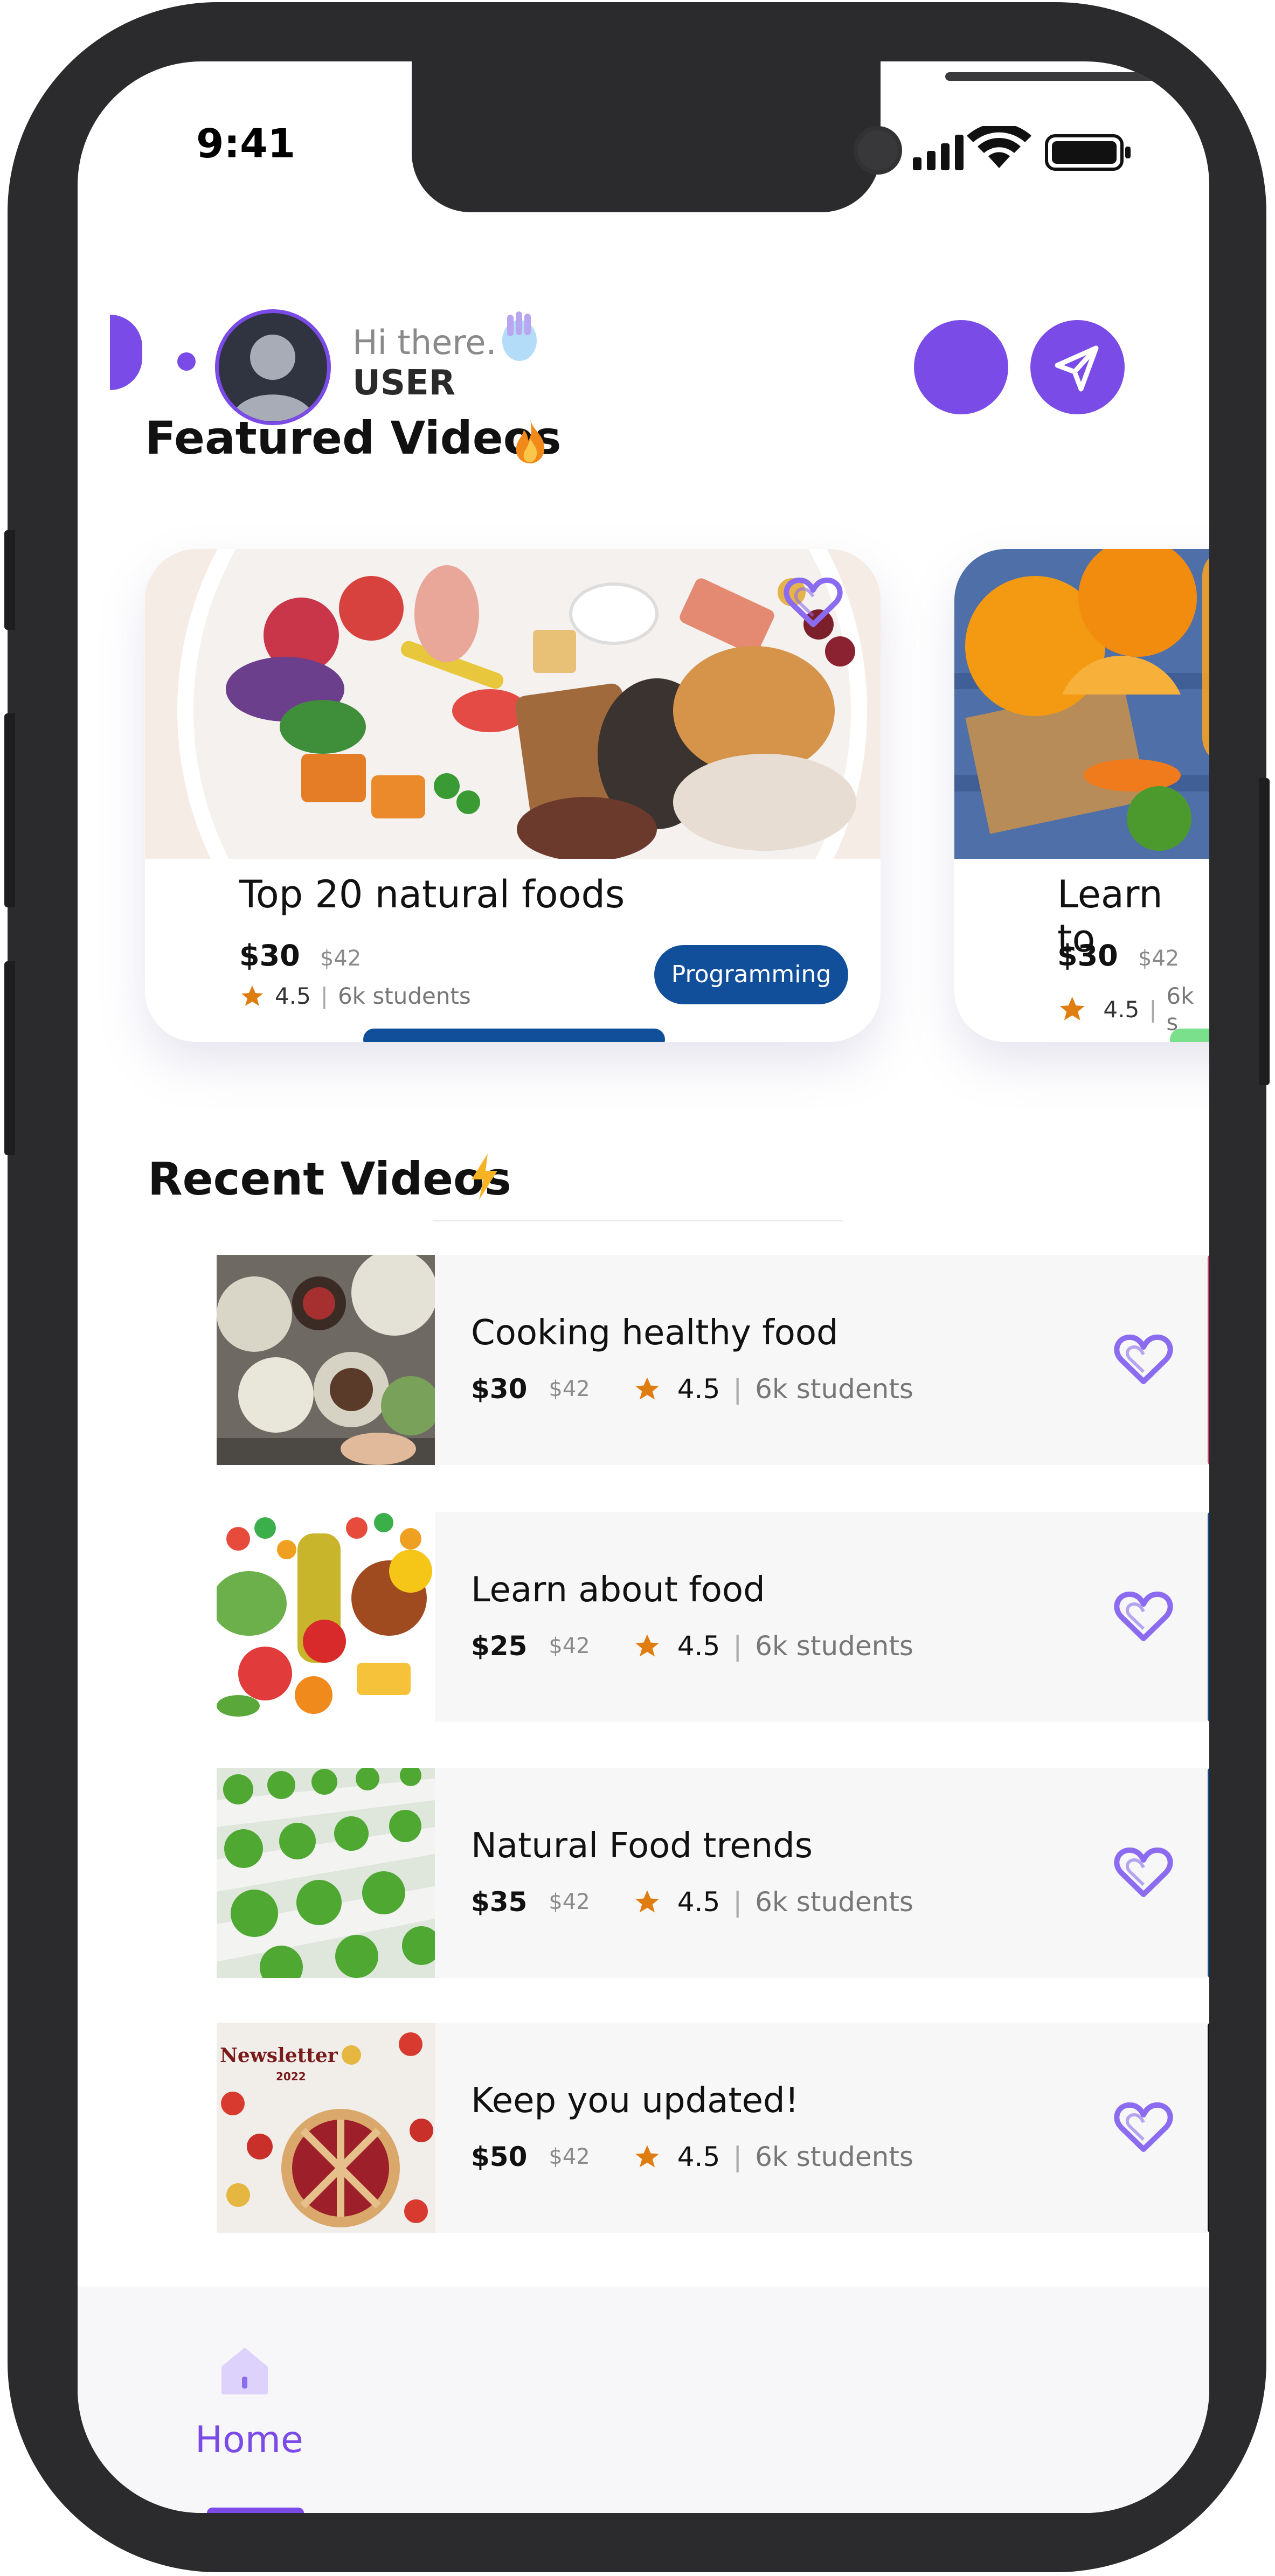 Image resolution: width=1275 pixels, height=2576 pixels. Describe the element at coordinates (655, 1333) in the screenshot. I see `item-title: Cooking healthy food` at that location.